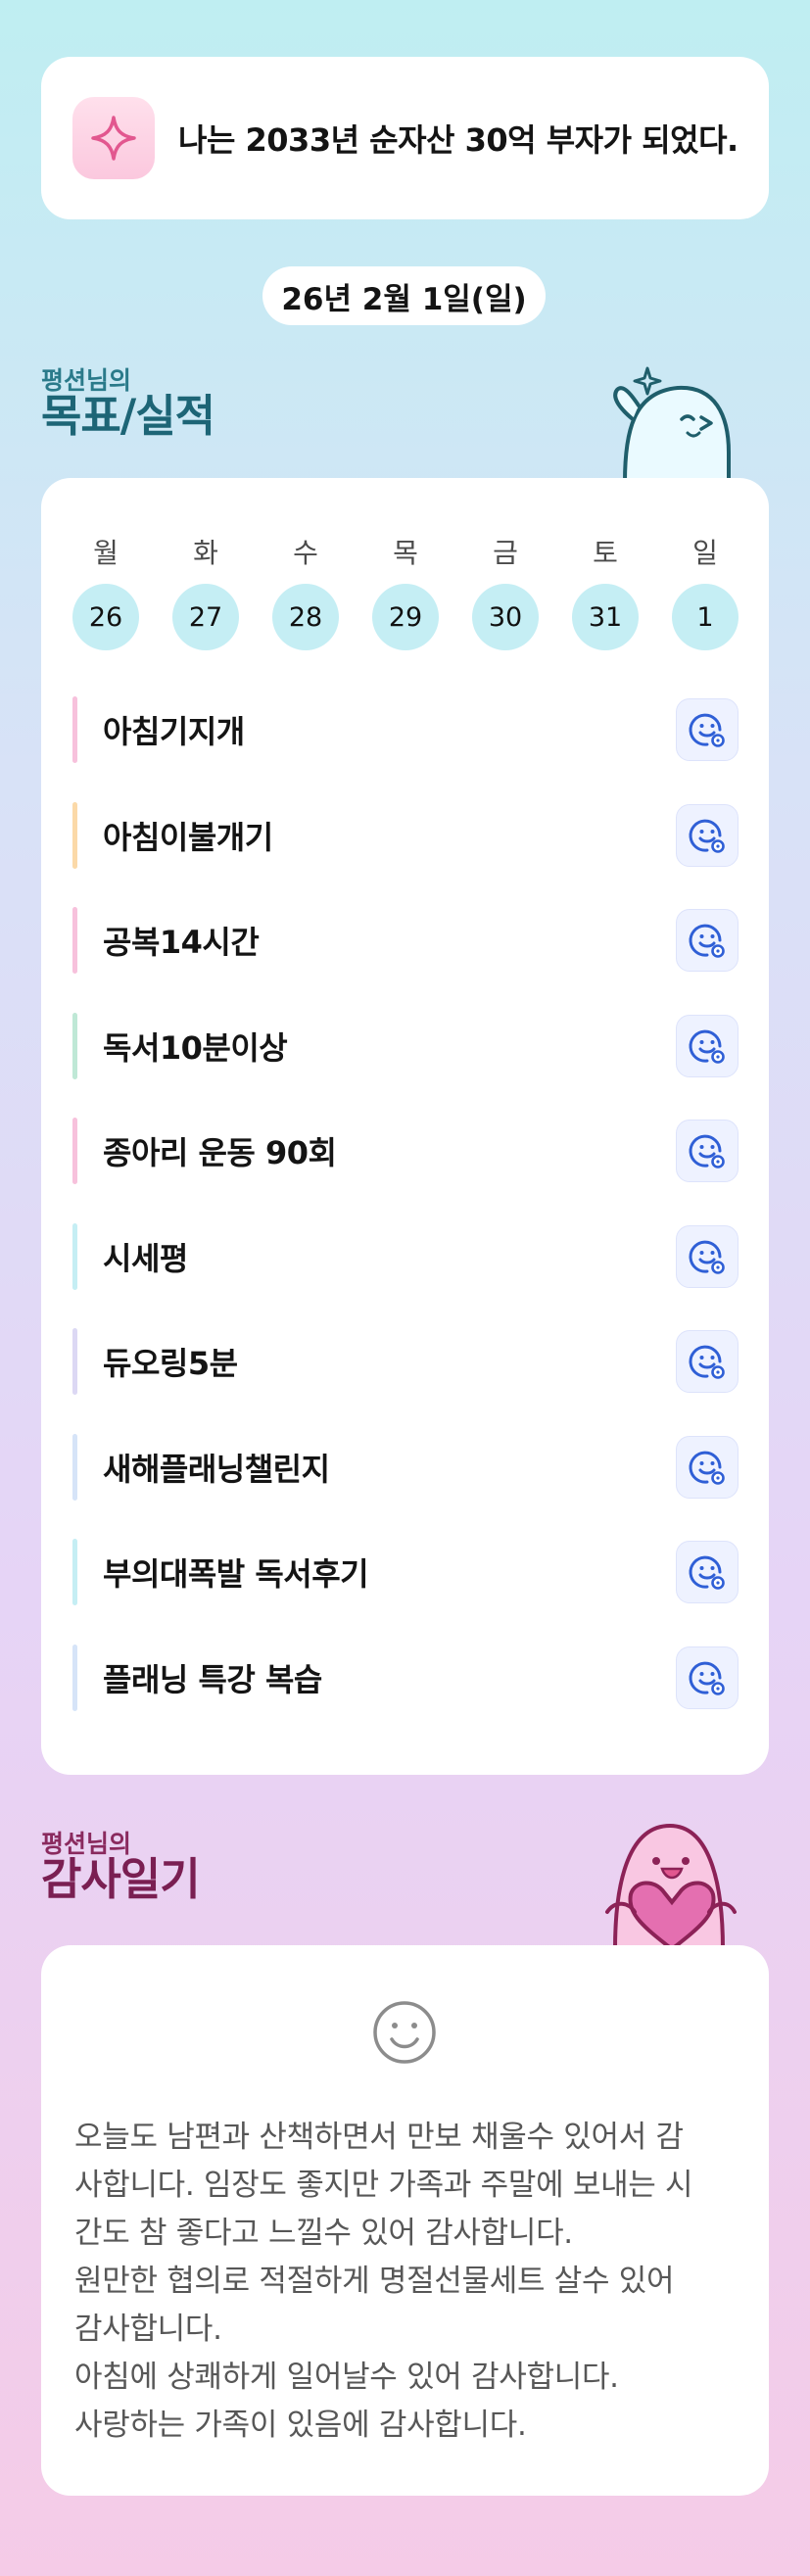 The height and width of the screenshot is (2576, 810). What do you see at coordinates (300, 2425) in the screenshot?
I see `gratitude-line: 사랑하는 가족이 있음에 감사합니다.` at bounding box center [300, 2425].